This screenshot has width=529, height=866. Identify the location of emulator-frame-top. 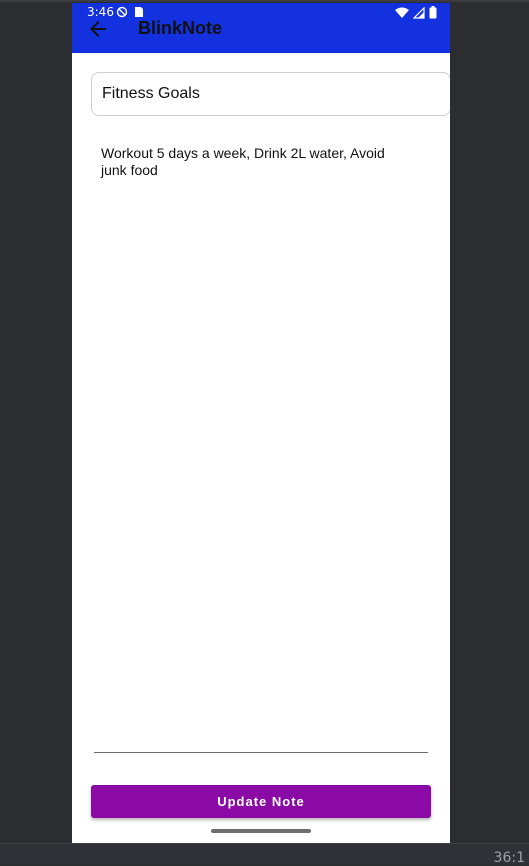
(264, 1).